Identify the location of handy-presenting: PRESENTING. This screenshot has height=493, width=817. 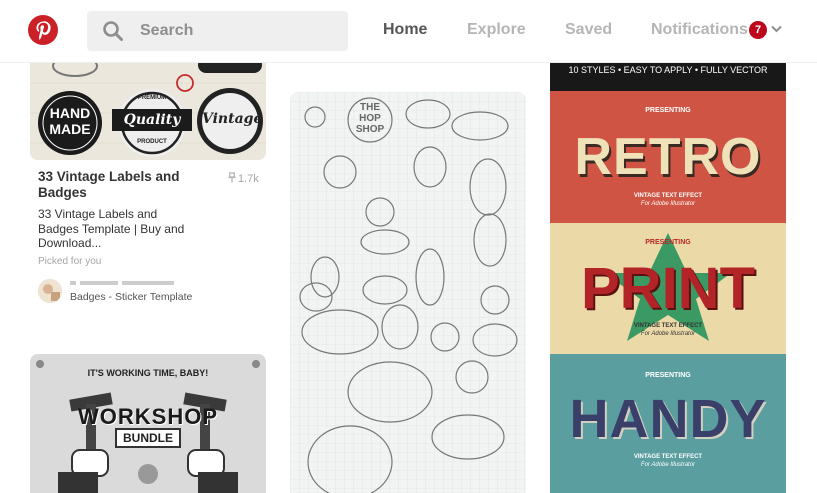
(668, 375).